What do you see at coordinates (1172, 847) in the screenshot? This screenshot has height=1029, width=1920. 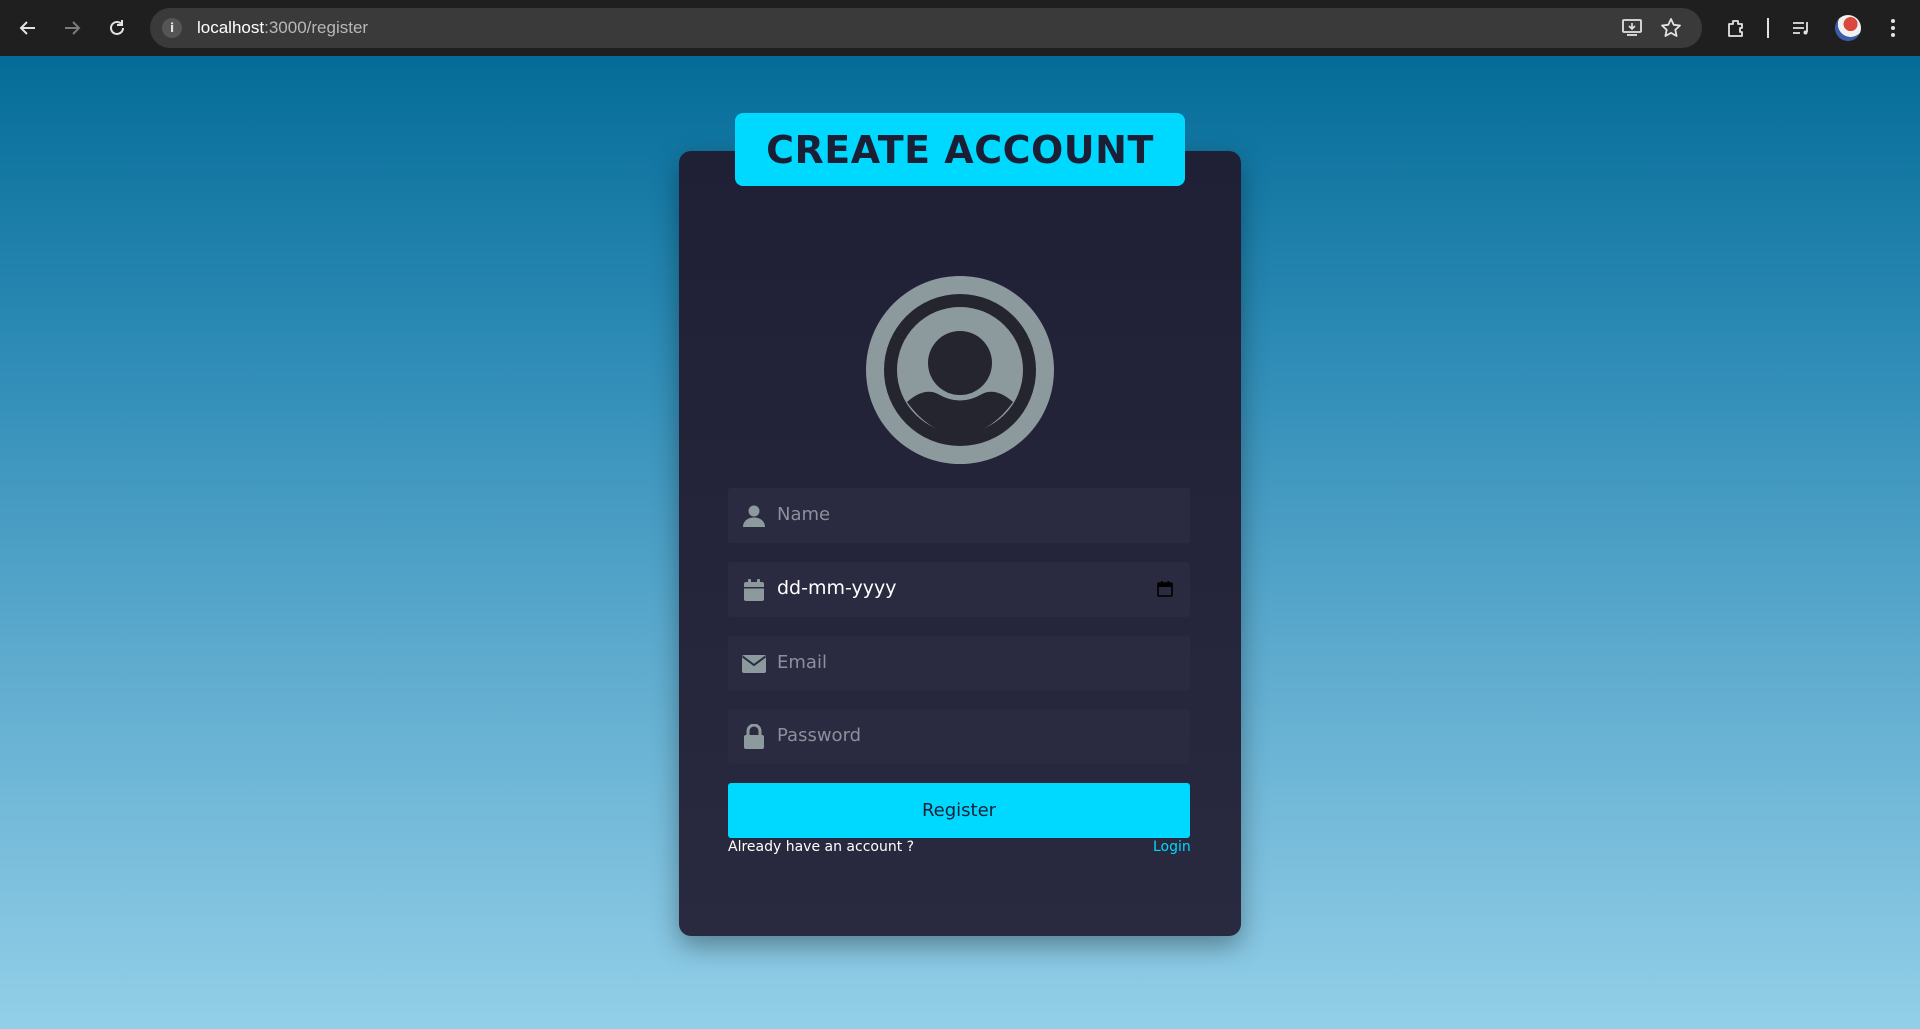 I see `login-link: Login` at bounding box center [1172, 847].